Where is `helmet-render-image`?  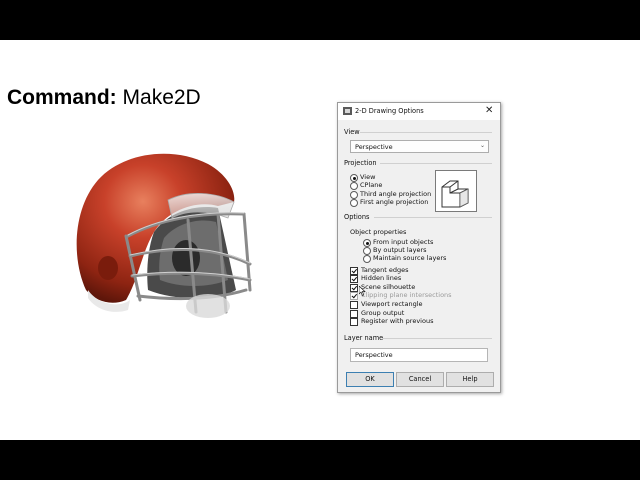
helmet-render-image is located at coordinates (164, 235).